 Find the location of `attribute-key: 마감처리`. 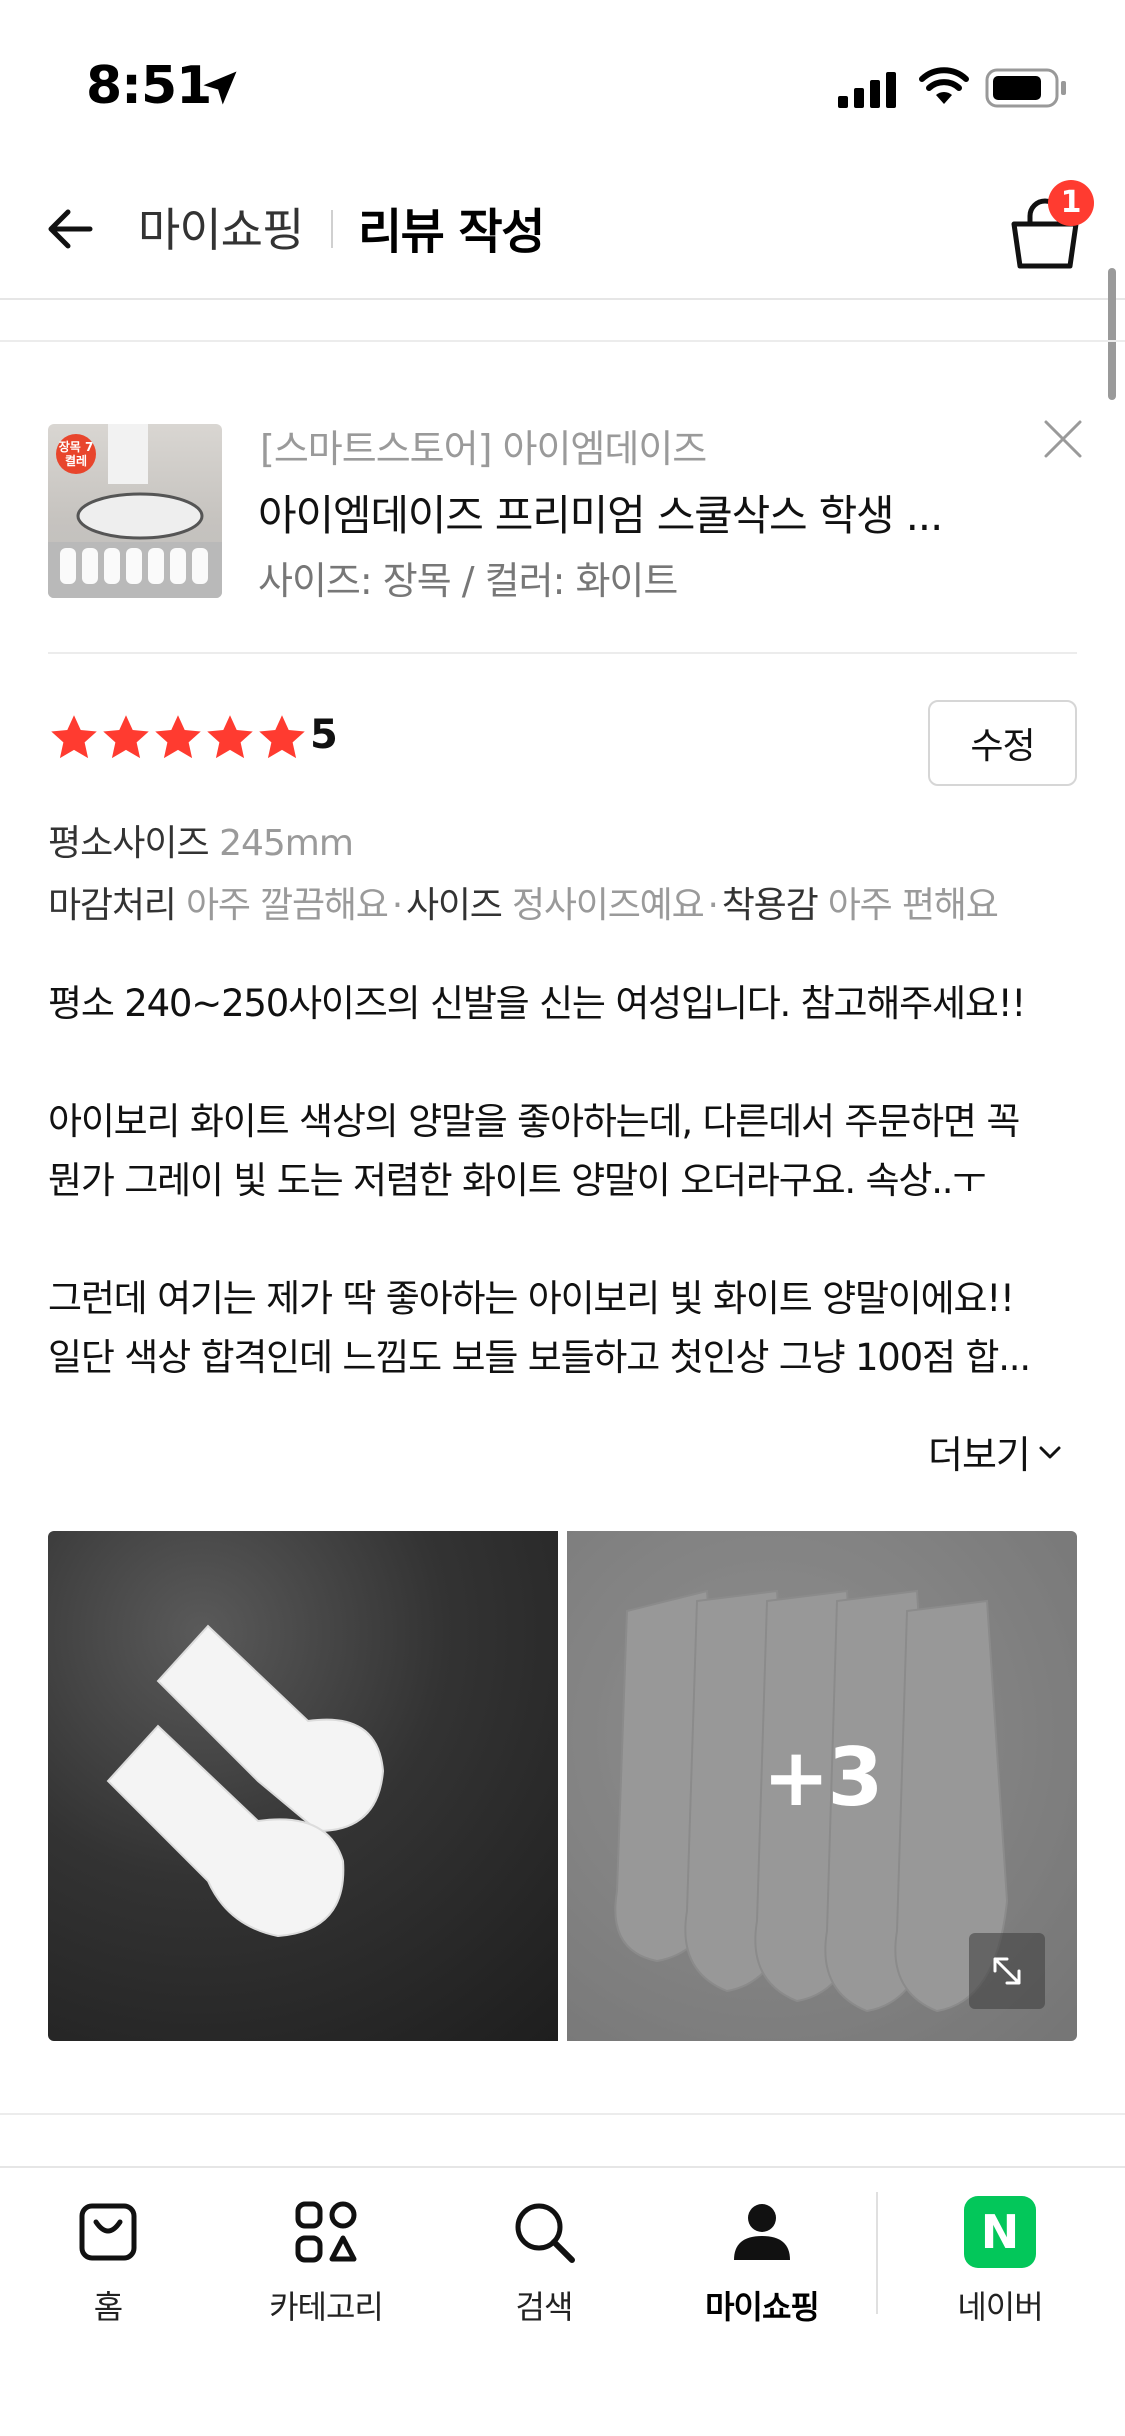

attribute-key: 마감처리 is located at coordinates (112, 905).